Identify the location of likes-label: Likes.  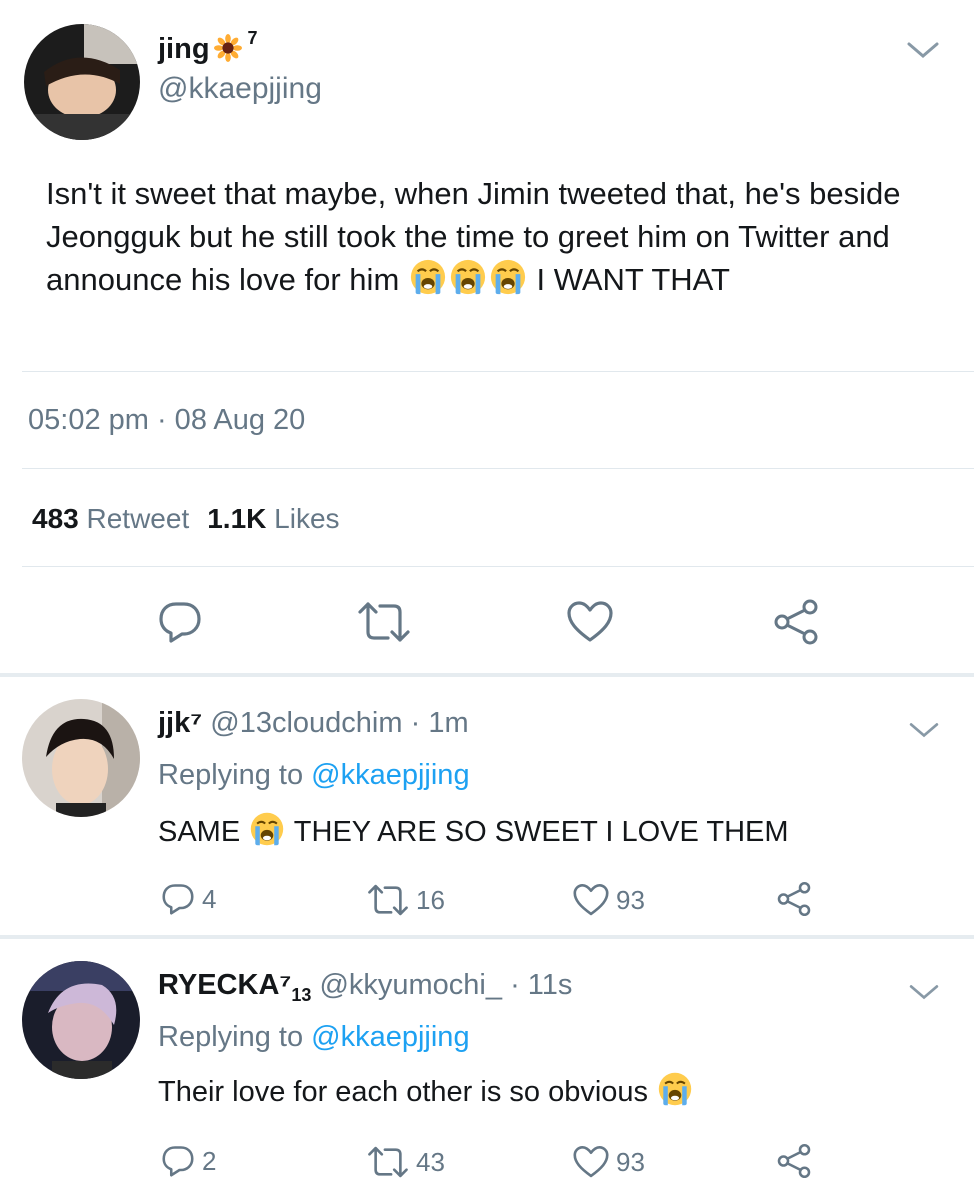
(306, 518).